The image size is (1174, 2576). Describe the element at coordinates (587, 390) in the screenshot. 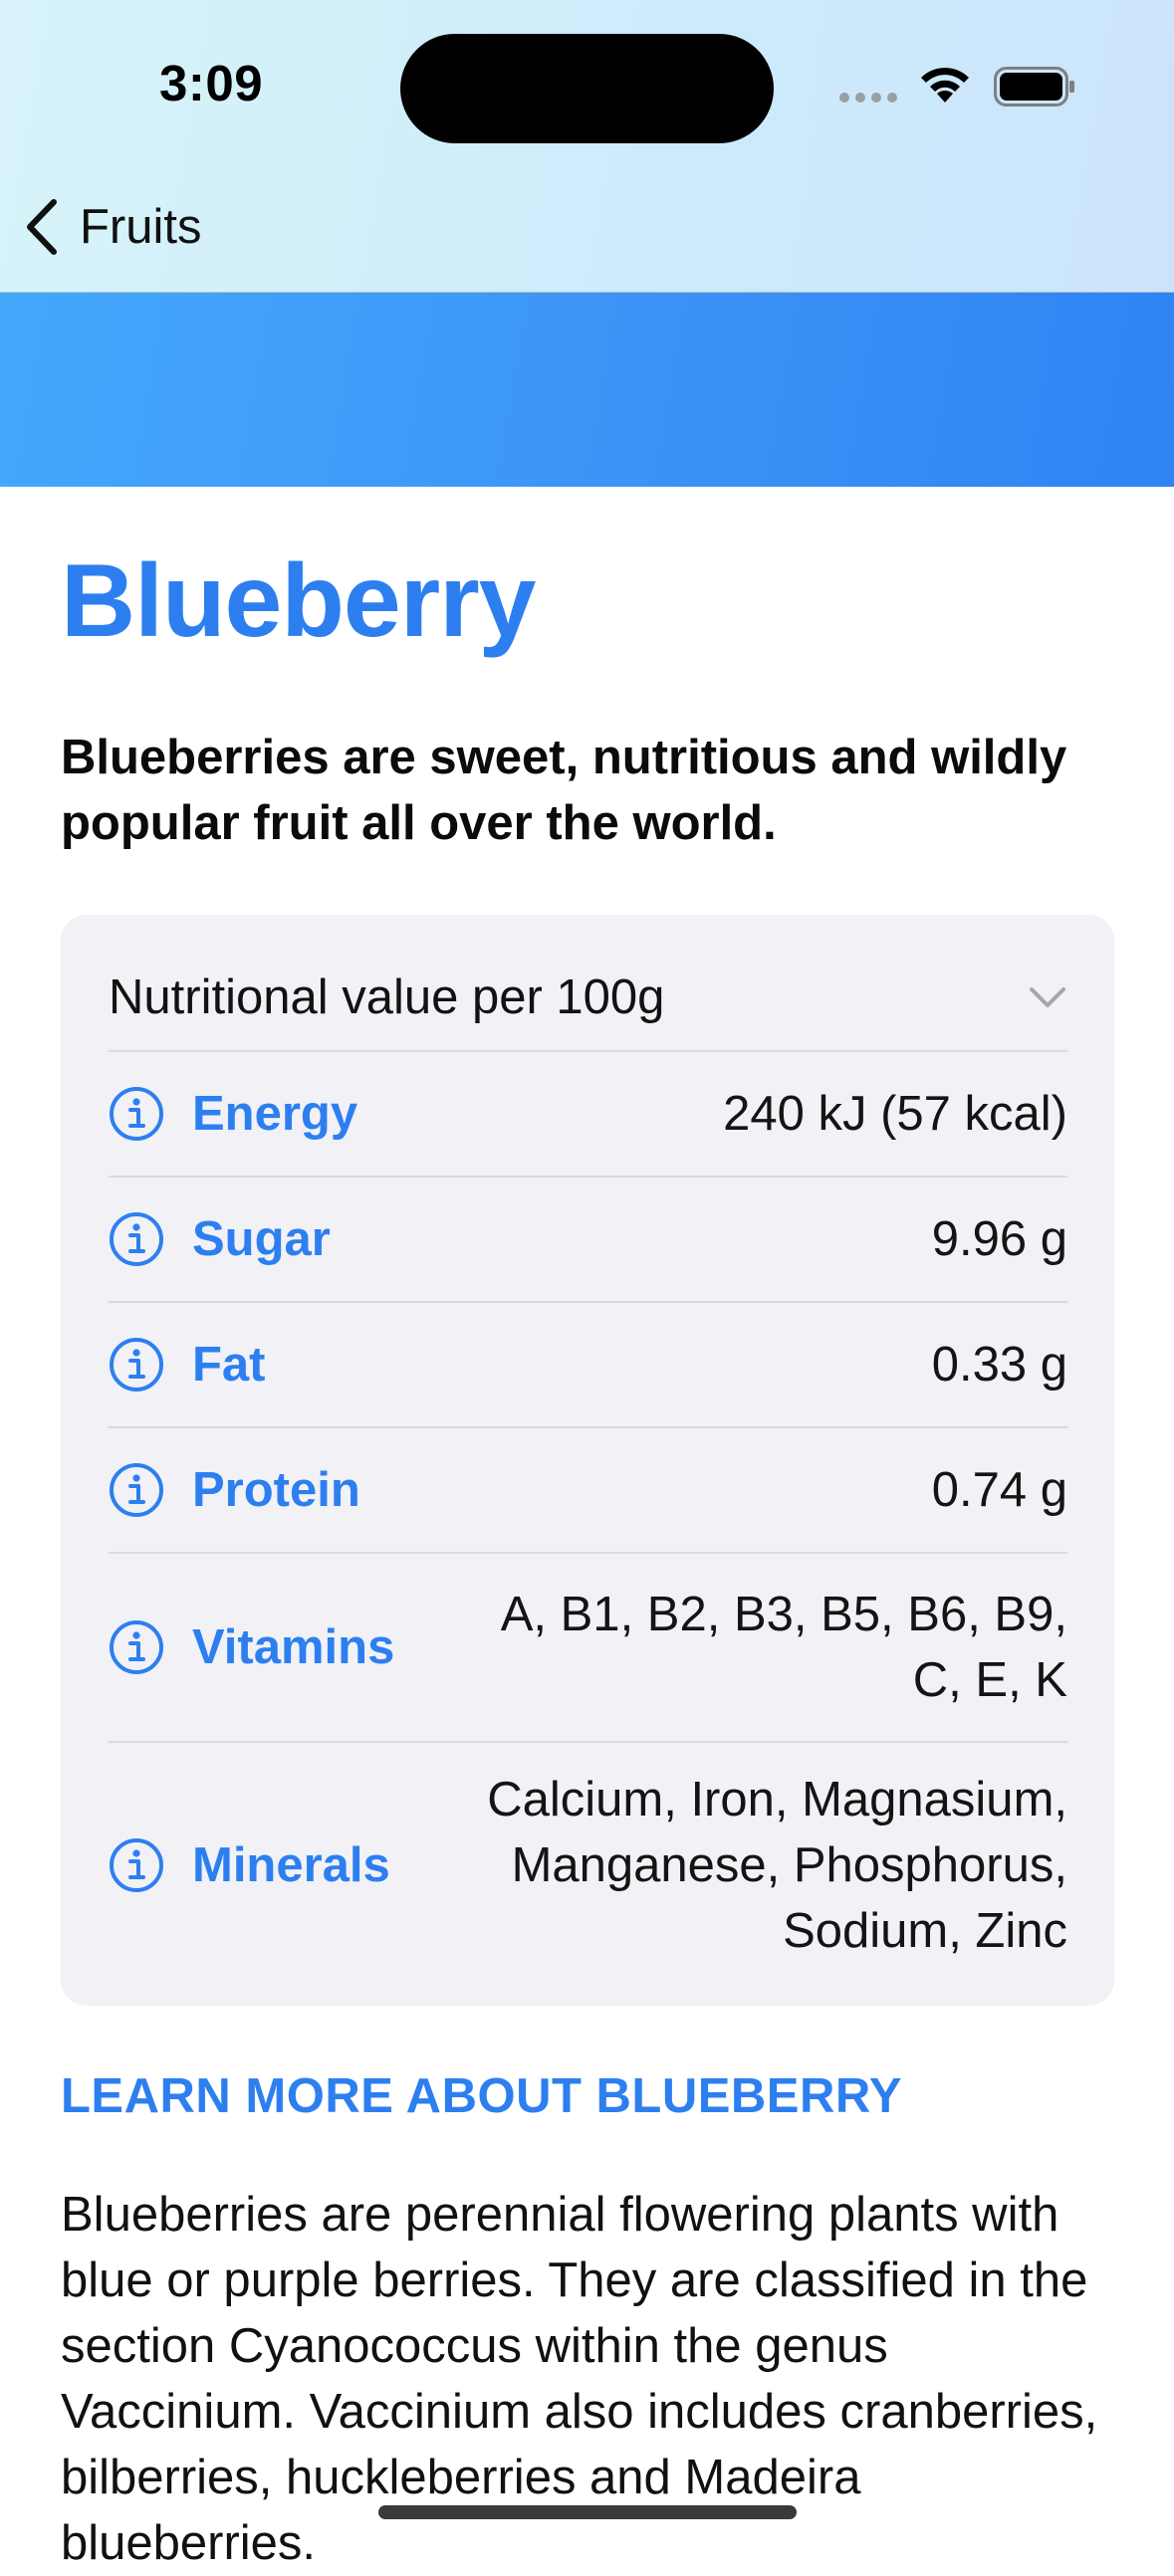

I see `hero-banner` at that location.